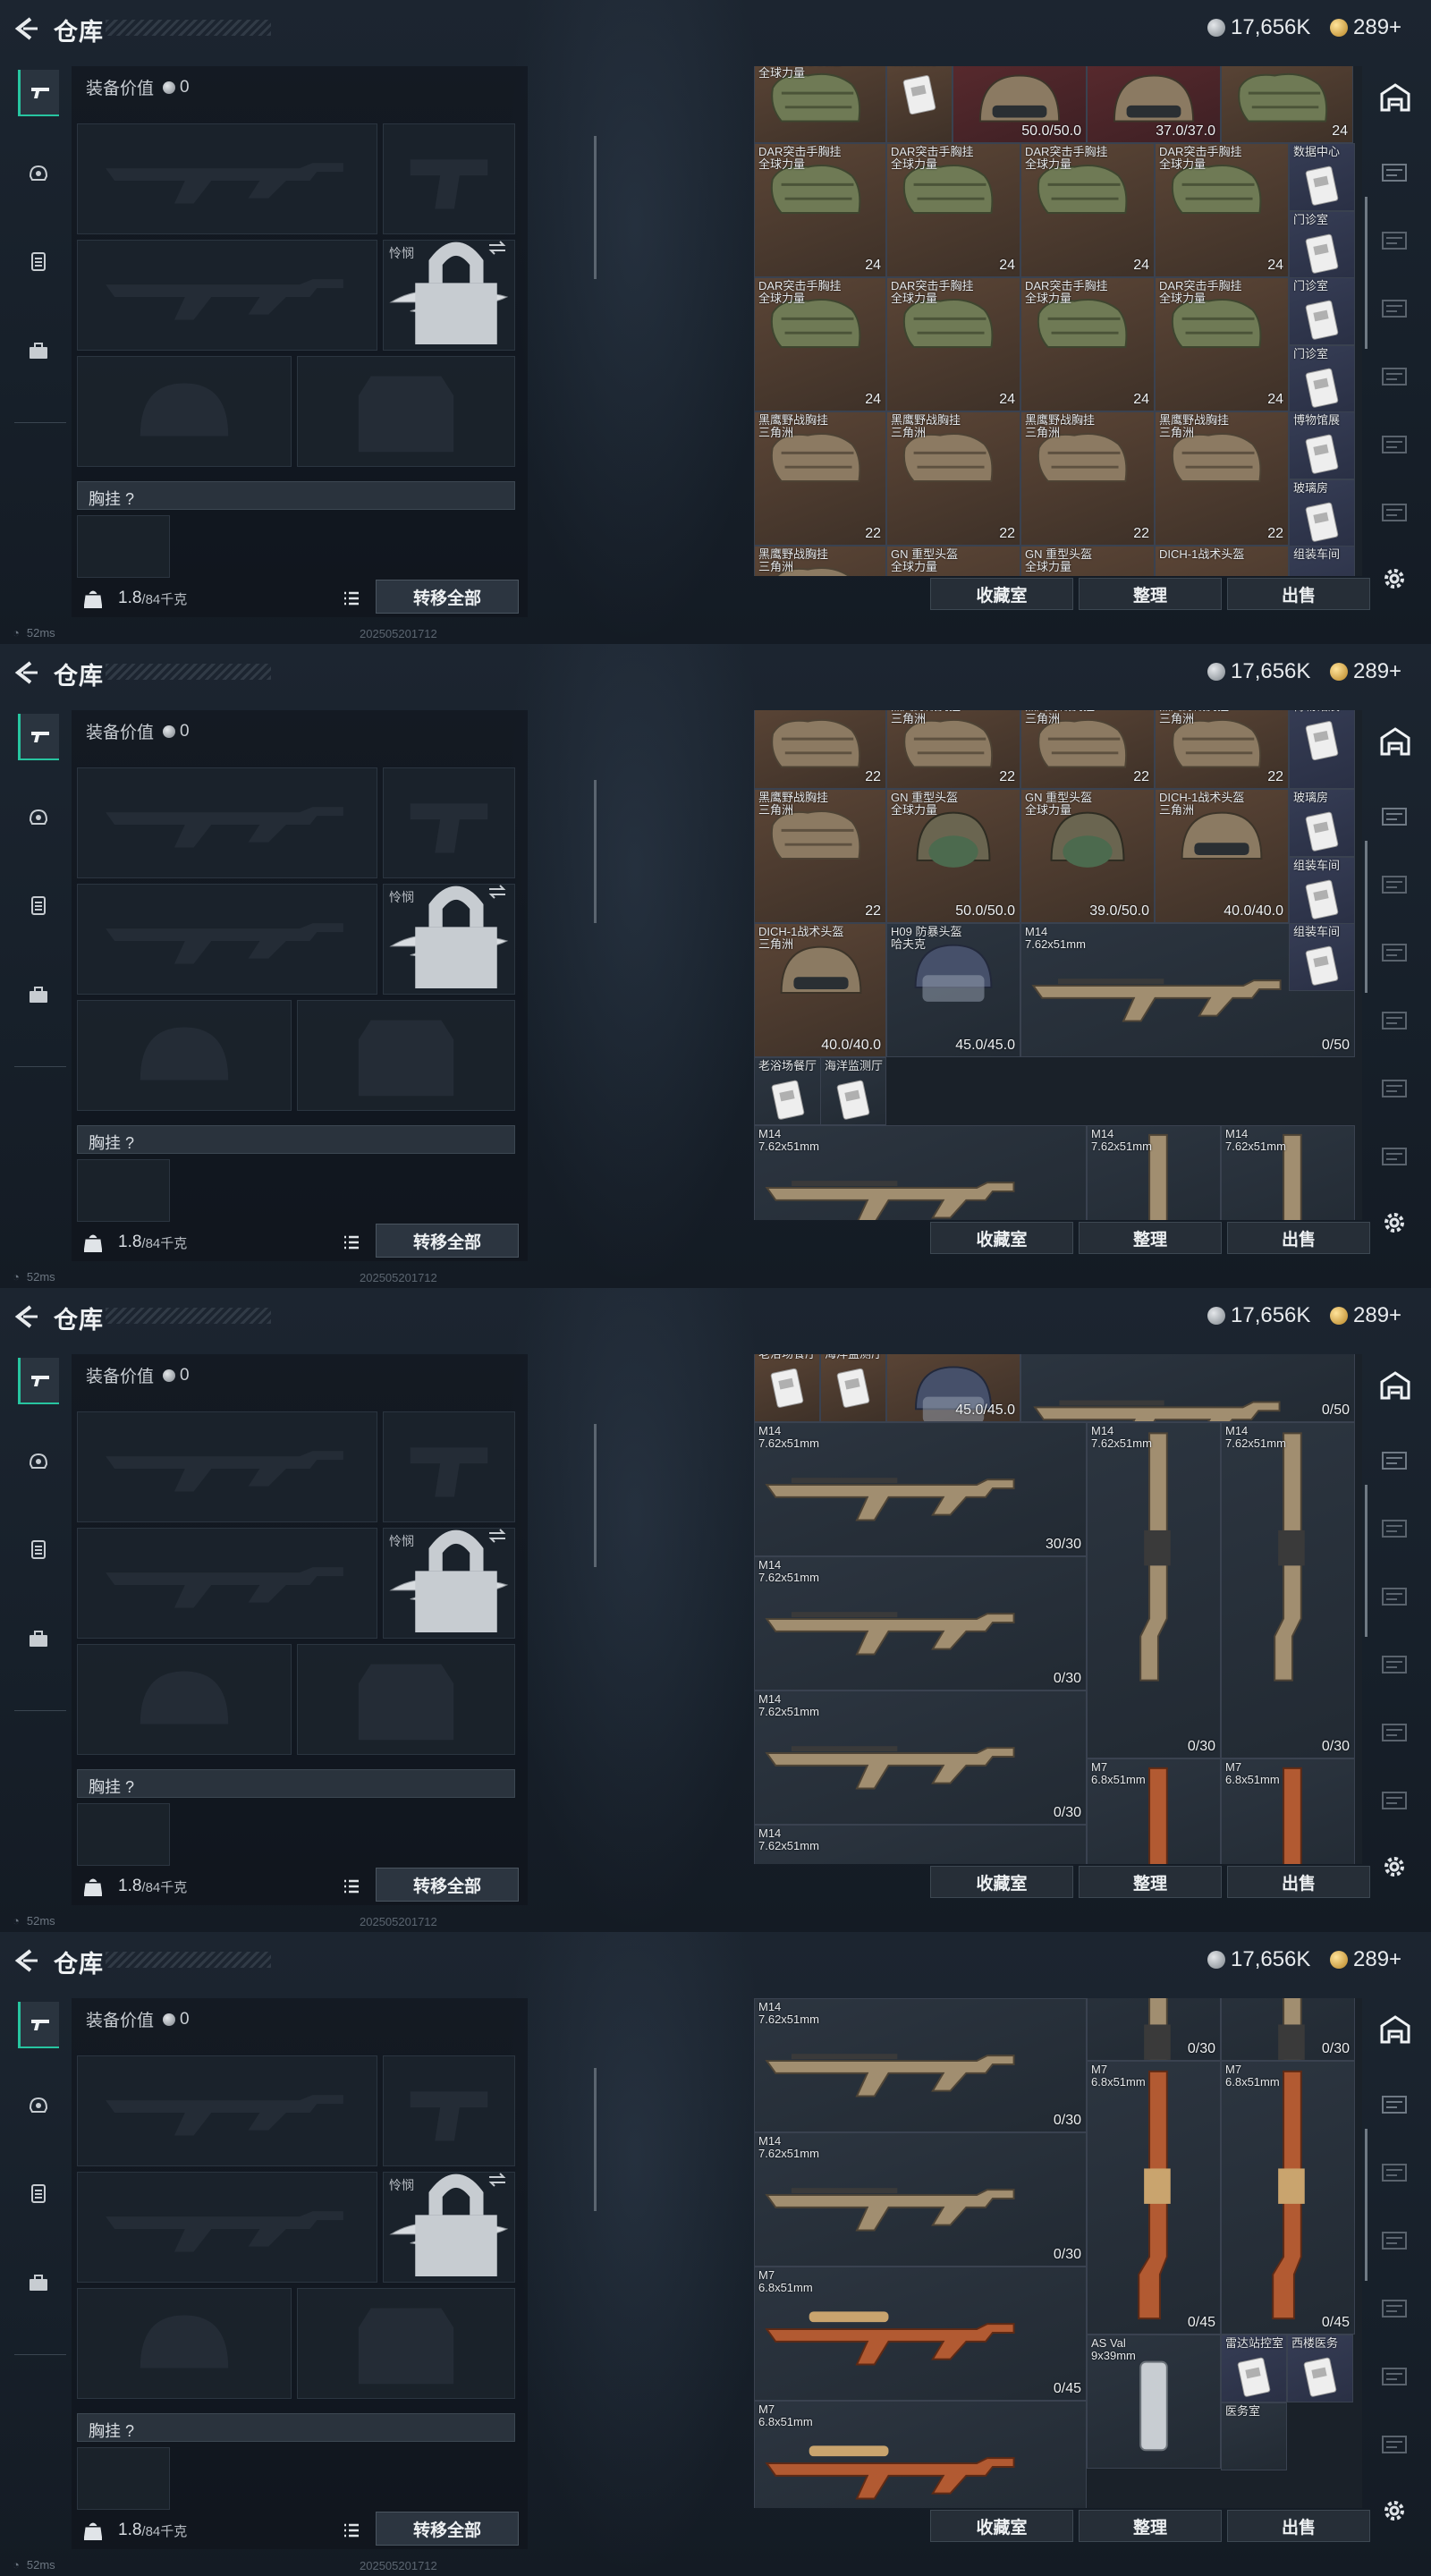 The height and width of the screenshot is (2576, 1431). Describe the element at coordinates (820, 749) in the screenshot. I see `stash-item: 22` at that location.